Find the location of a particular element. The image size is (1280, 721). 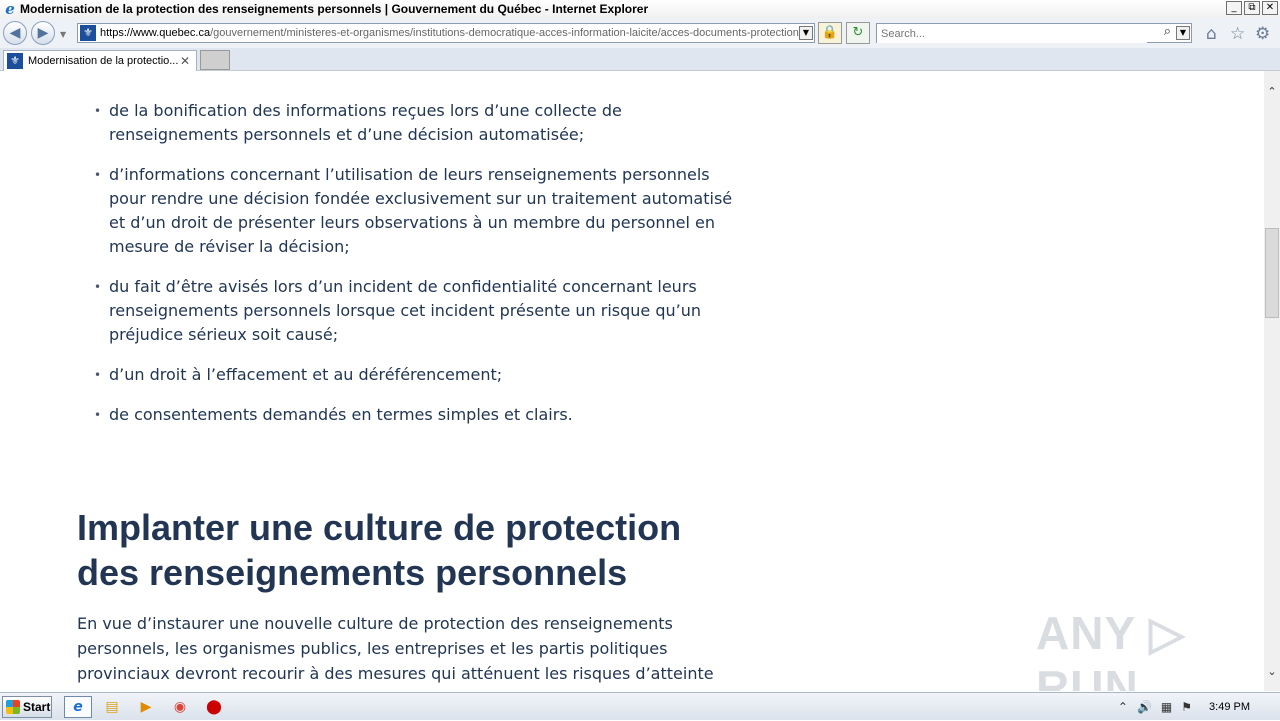

clock: 3:49 PM is located at coordinates (1229, 707).